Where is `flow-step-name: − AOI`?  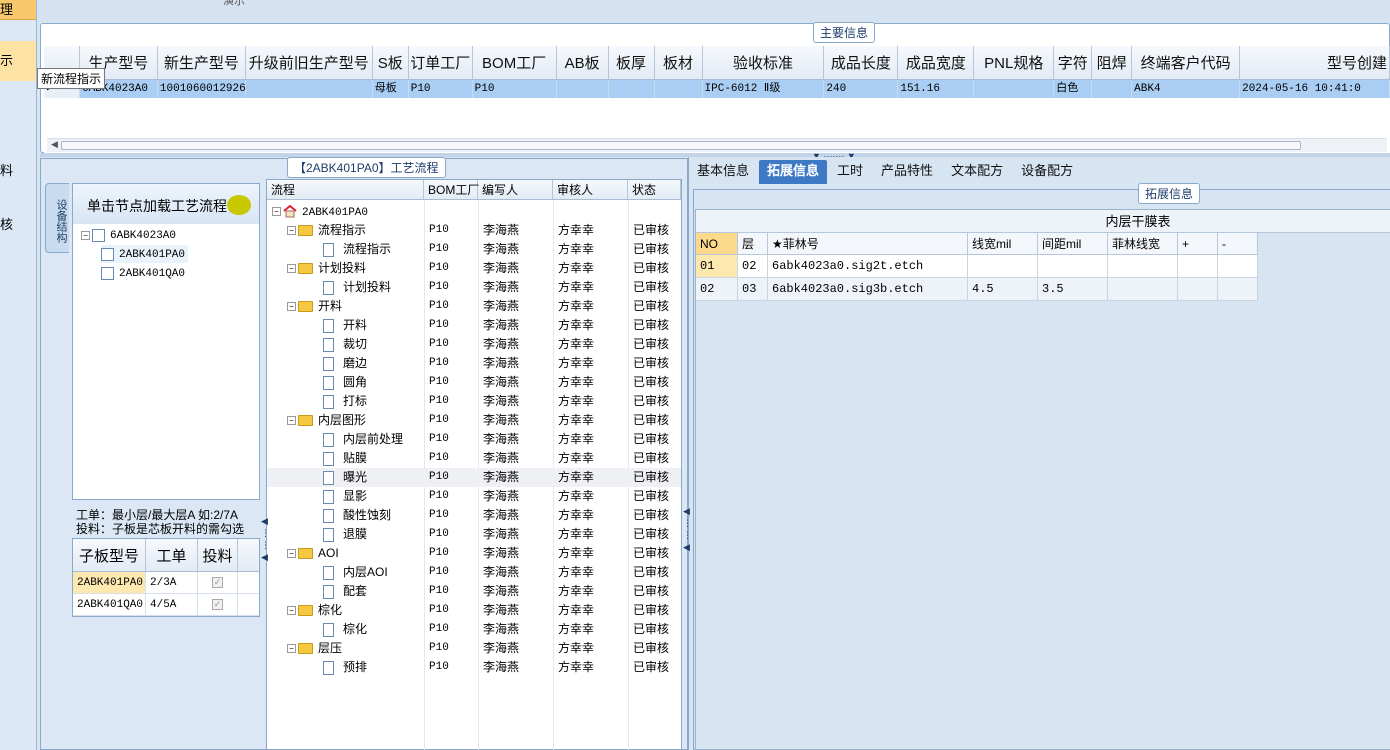 flow-step-name: − AOI is located at coordinates (313, 553).